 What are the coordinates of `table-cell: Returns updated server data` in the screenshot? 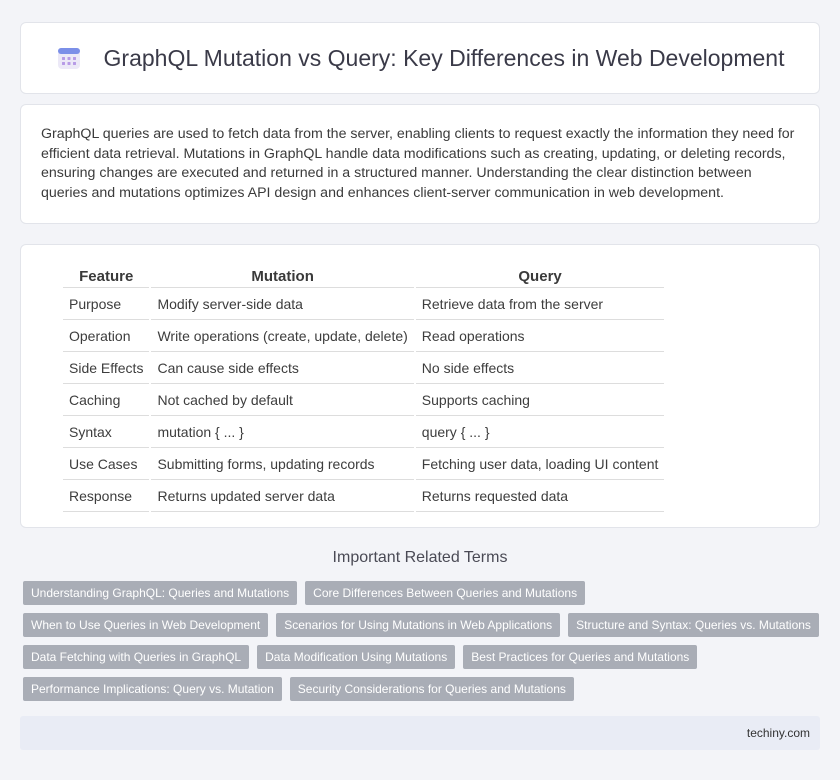 It's located at (282, 496).